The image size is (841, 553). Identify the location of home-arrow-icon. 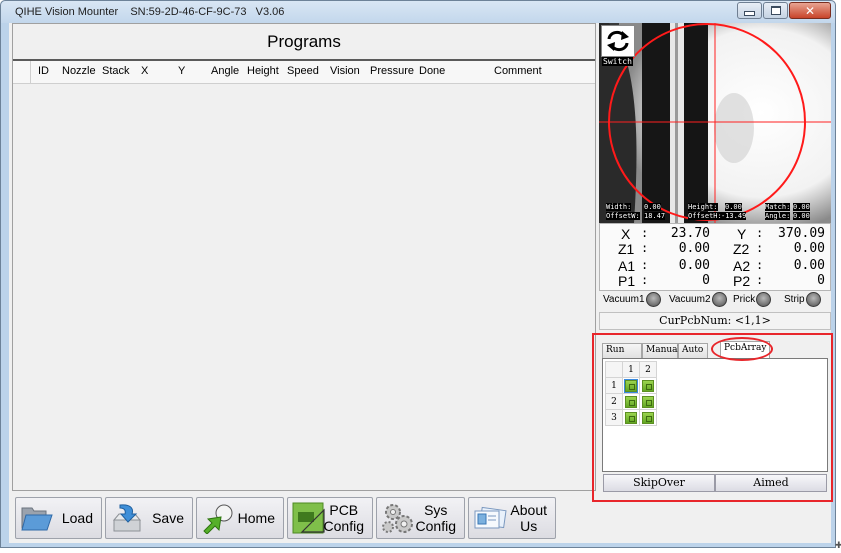
(218, 519).